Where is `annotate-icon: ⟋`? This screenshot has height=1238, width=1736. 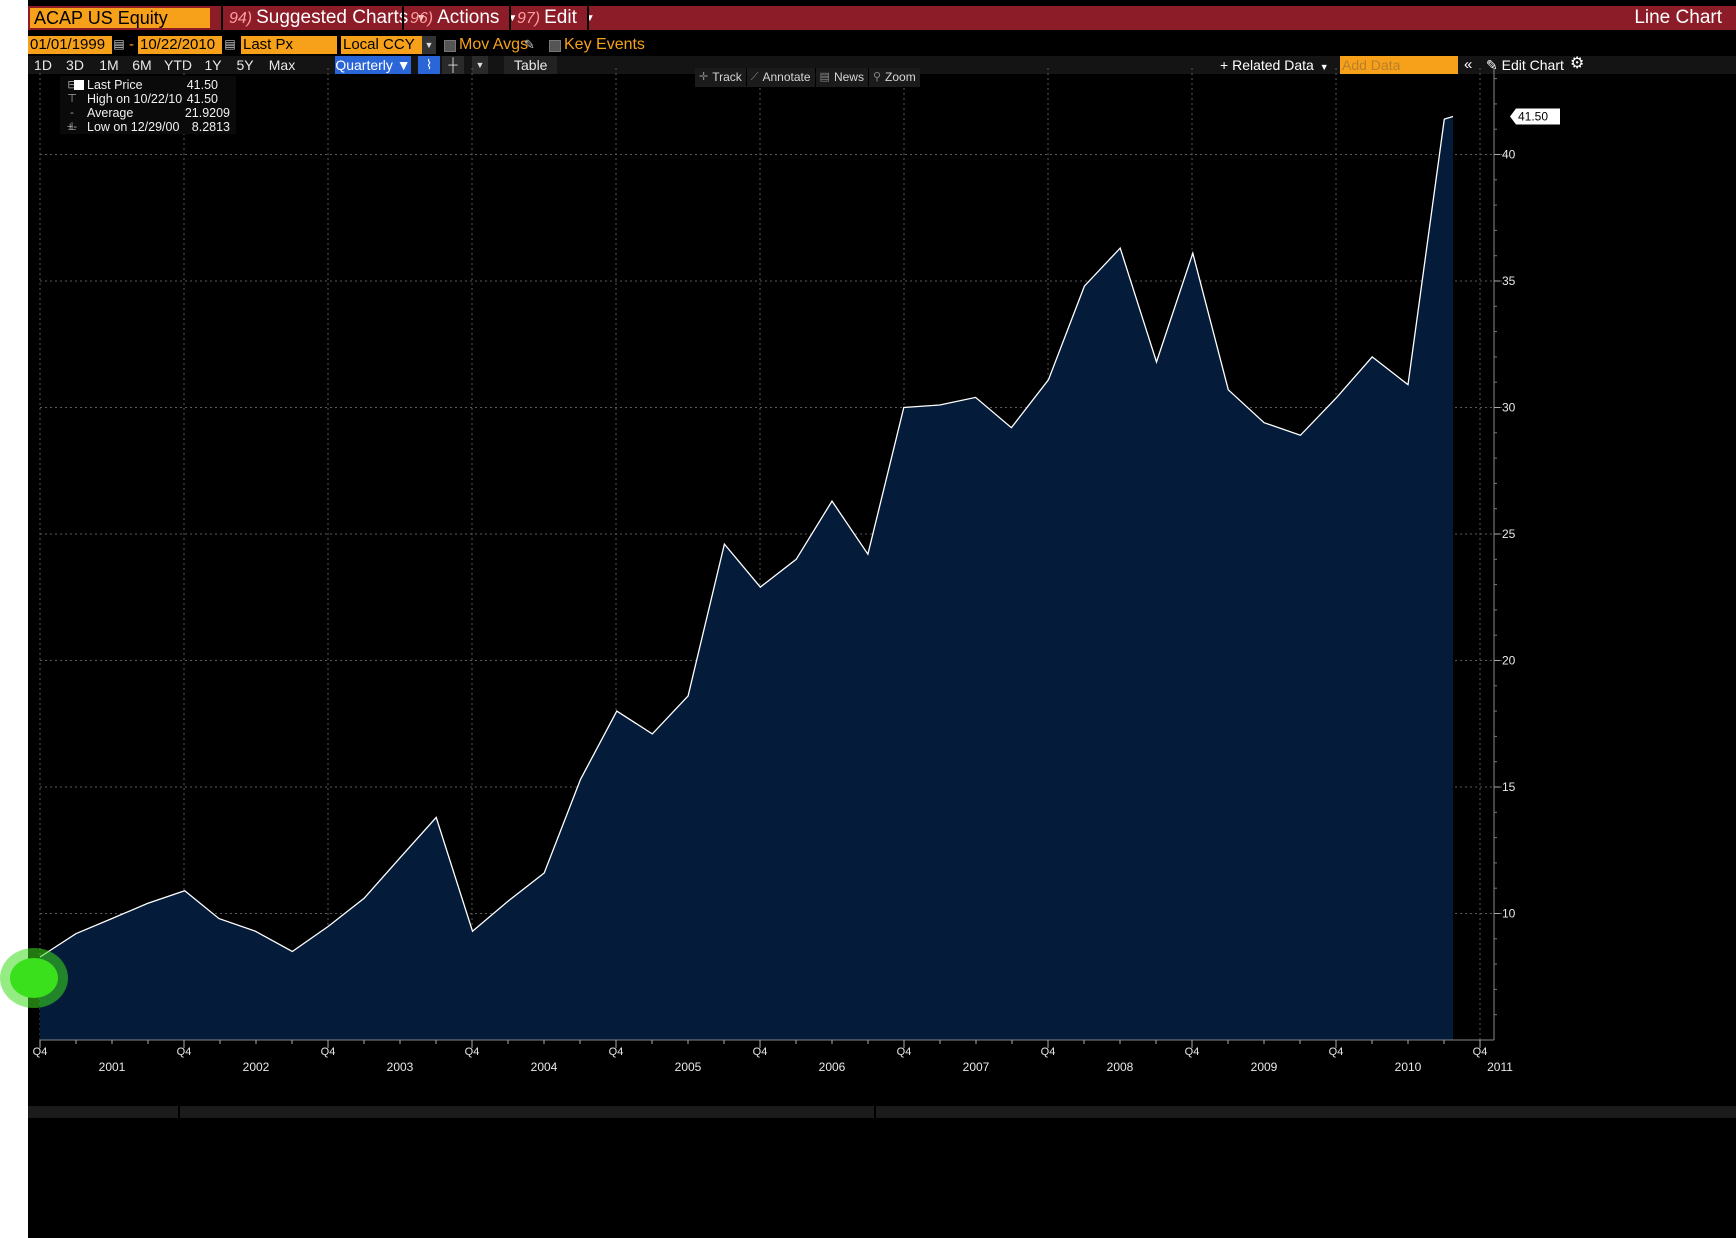
annotate-icon: ⟋ is located at coordinates (754, 77).